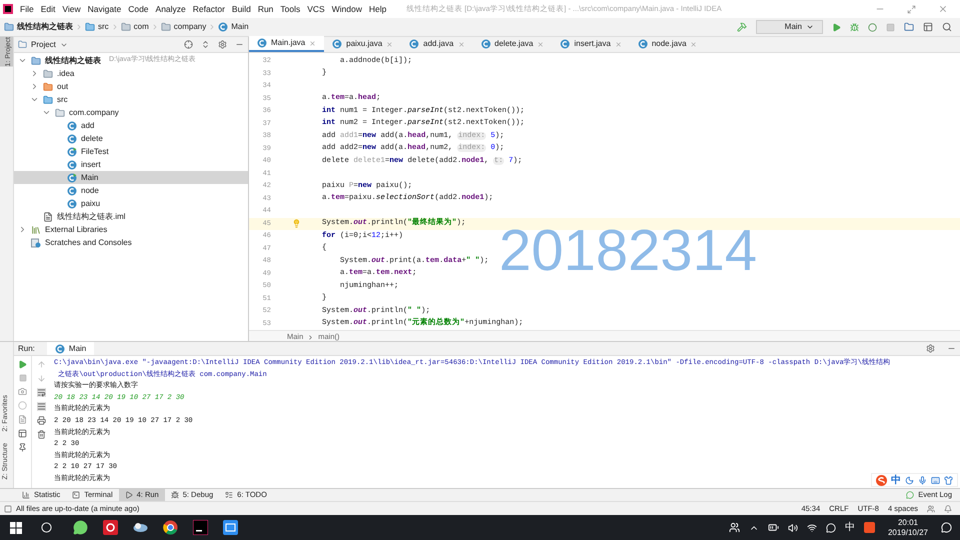 The height and width of the screenshot is (540, 960). Describe the element at coordinates (16, 528) in the screenshot. I see `windows-logo-icon` at that location.